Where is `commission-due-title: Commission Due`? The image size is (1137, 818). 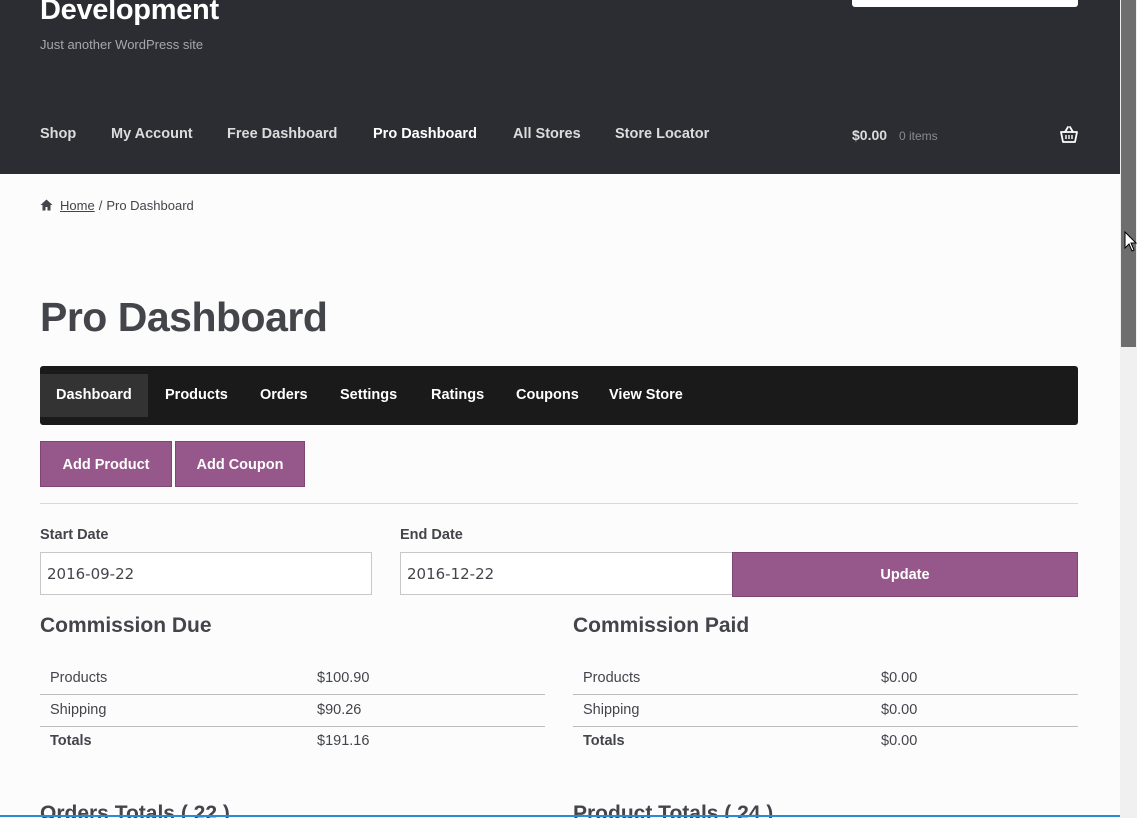 commission-due-title: Commission Due is located at coordinates (126, 625).